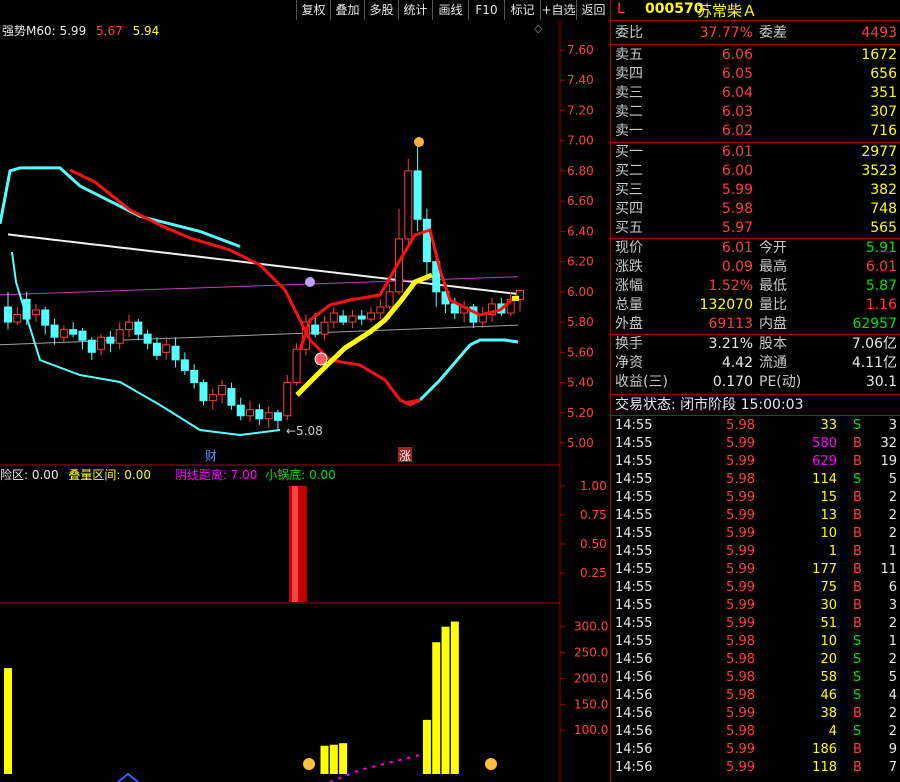  What do you see at coordinates (828, 659) in the screenshot?
I see `tick-volume: 20` at bounding box center [828, 659].